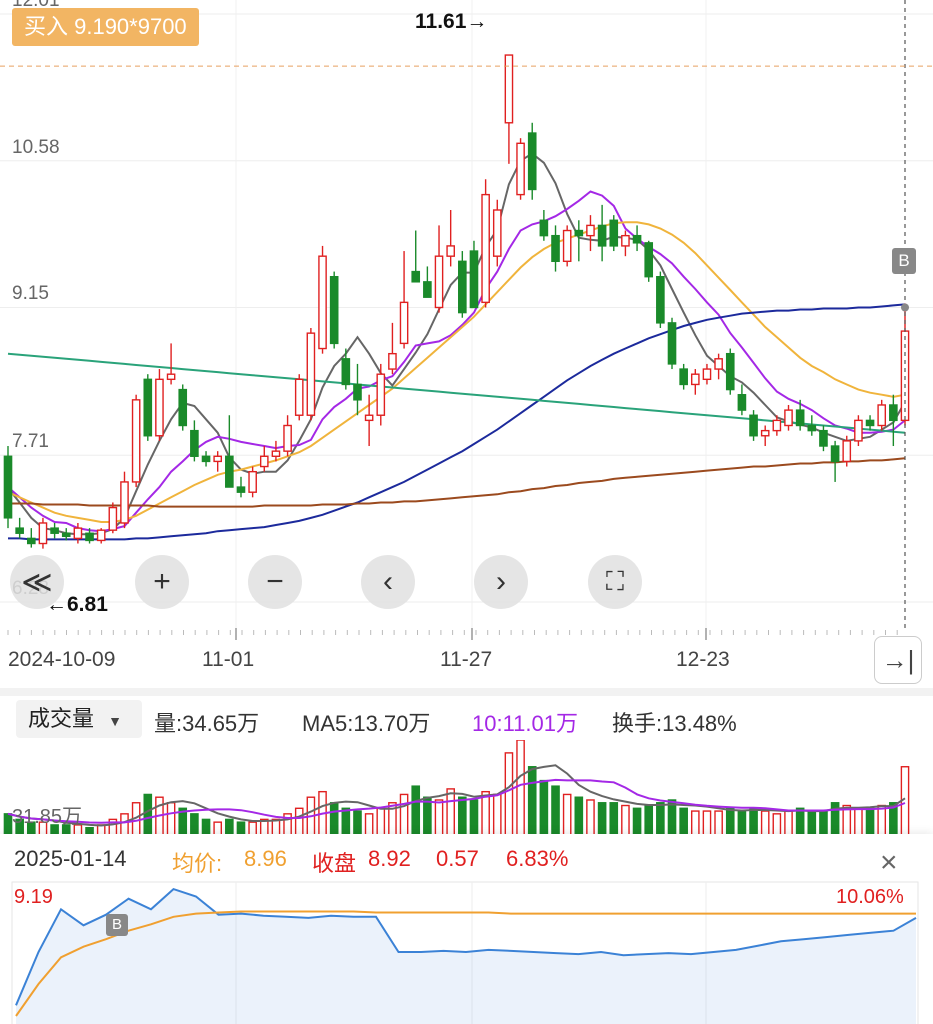  What do you see at coordinates (465, 952) in the screenshot?
I see `intraday-chart` at bounding box center [465, 952].